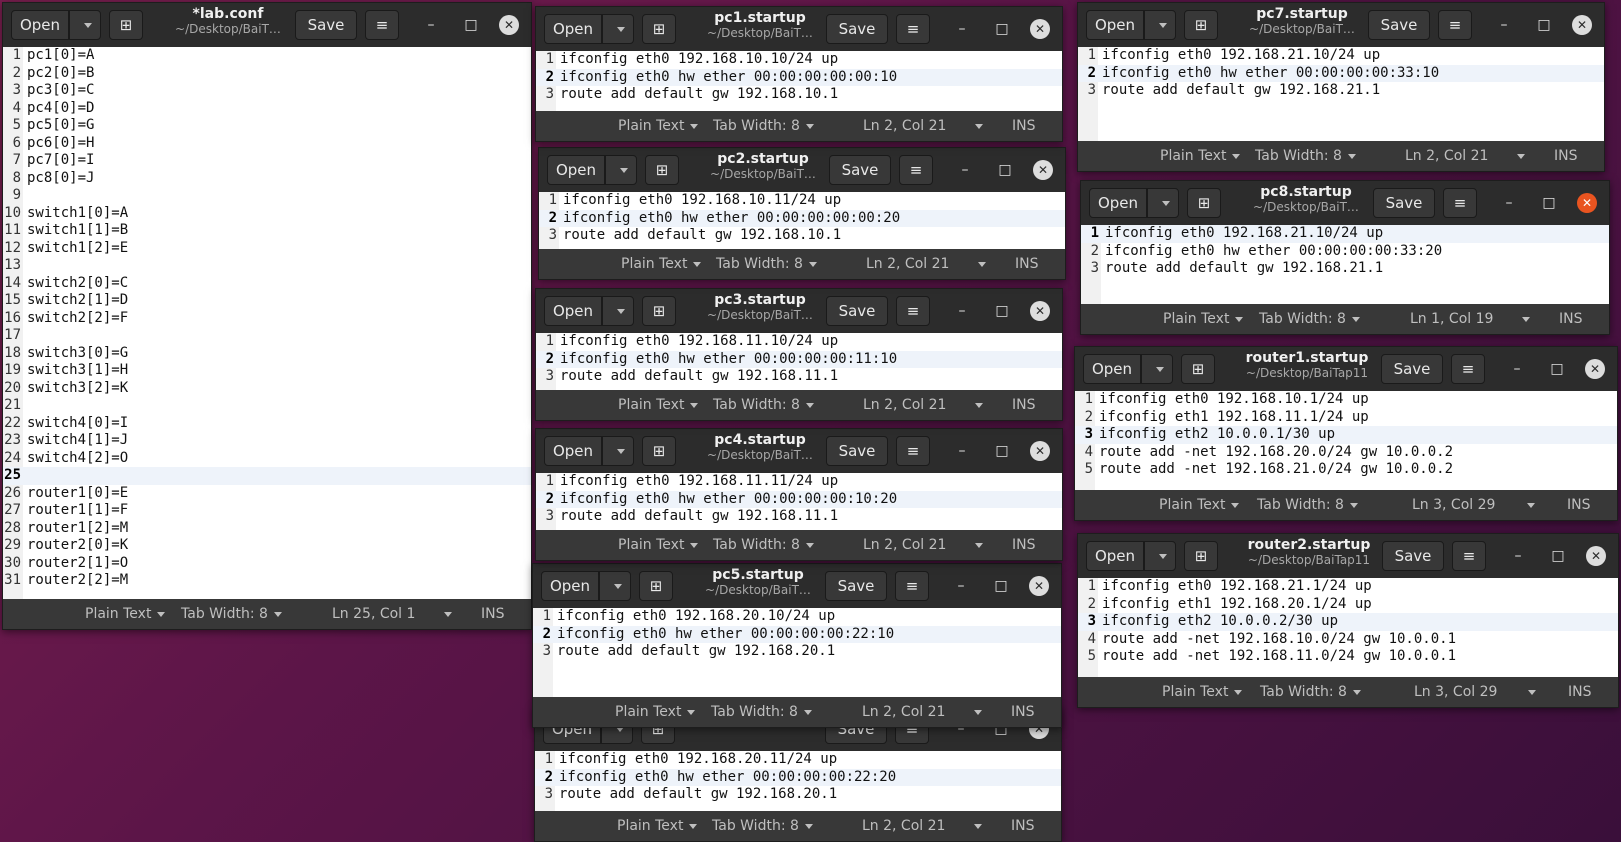 The height and width of the screenshot is (842, 1621). What do you see at coordinates (373, 614) in the screenshot?
I see `cursor-position: Ln 25, Col 1` at bounding box center [373, 614].